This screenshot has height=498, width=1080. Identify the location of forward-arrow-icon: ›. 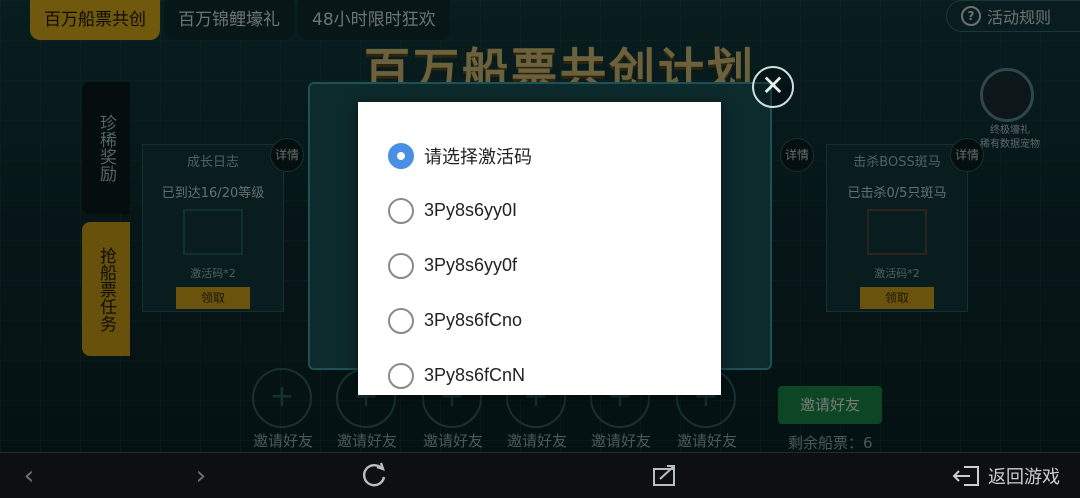
(201, 476).